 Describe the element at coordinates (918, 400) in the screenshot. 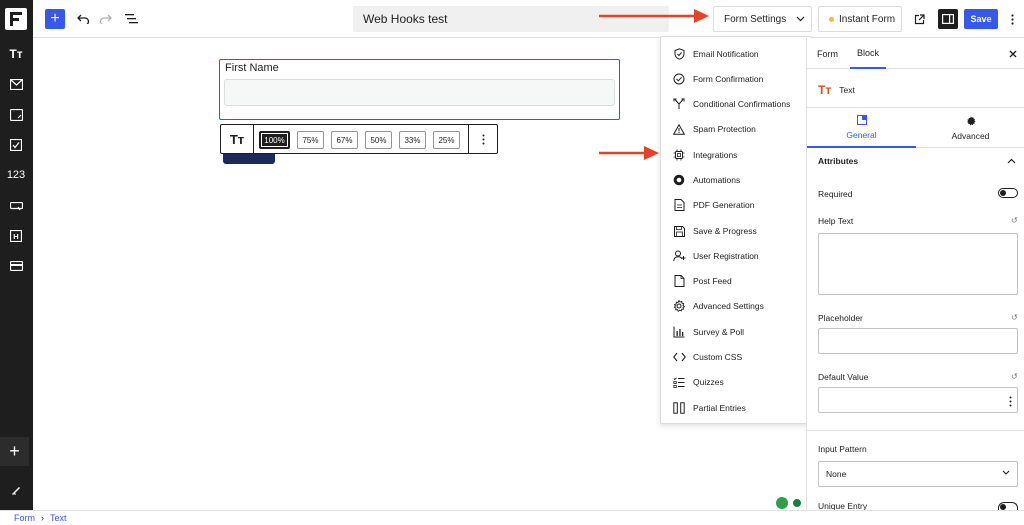

I see `default-value-field` at that location.